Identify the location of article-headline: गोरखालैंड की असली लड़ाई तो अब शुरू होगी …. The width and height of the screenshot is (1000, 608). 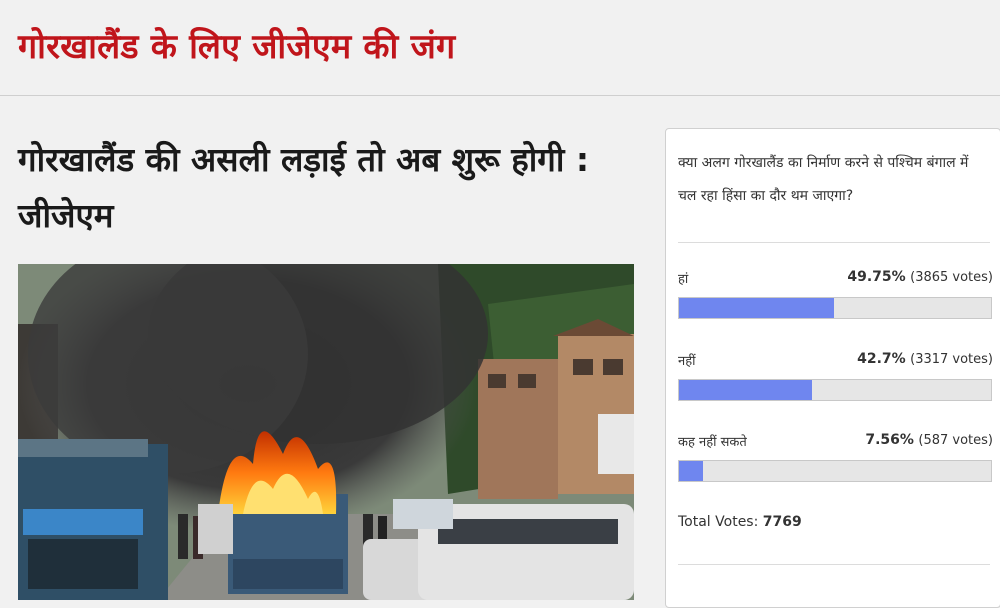
(338, 188).